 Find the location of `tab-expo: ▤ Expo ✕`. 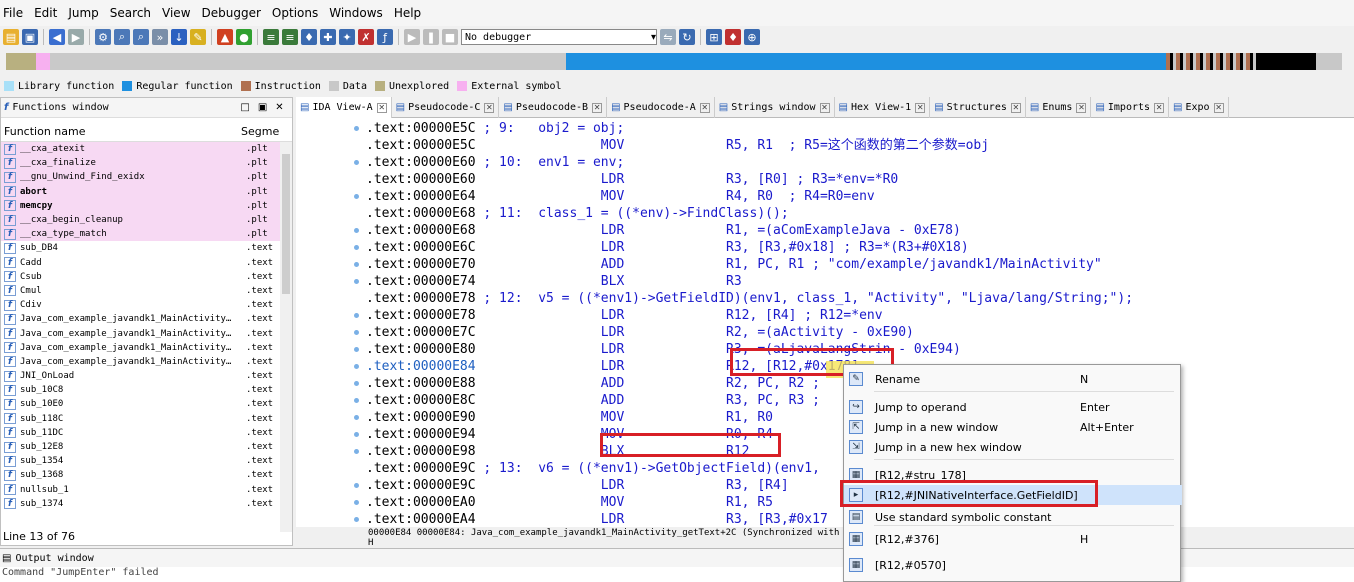

tab-expo: ▤ Expo ✕ is located at coordinates (1199, 107).